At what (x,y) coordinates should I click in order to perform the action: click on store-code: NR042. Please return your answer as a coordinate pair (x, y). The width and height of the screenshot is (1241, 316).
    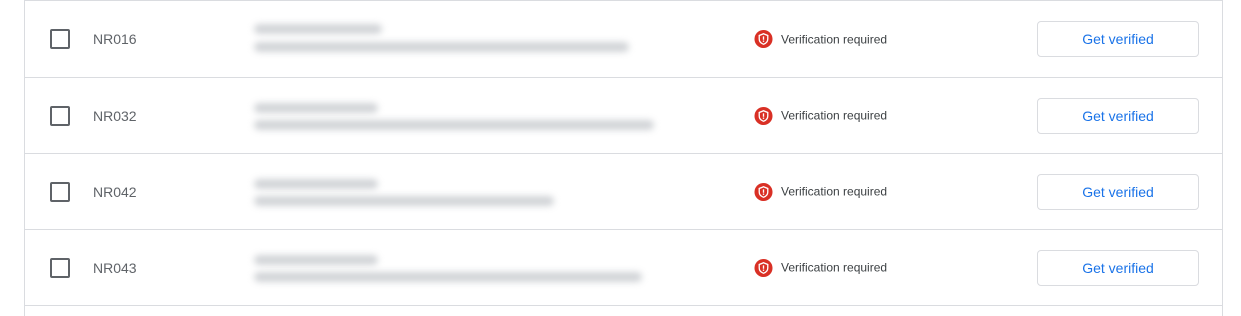
    Looking at the image, I should click on (115, 191).